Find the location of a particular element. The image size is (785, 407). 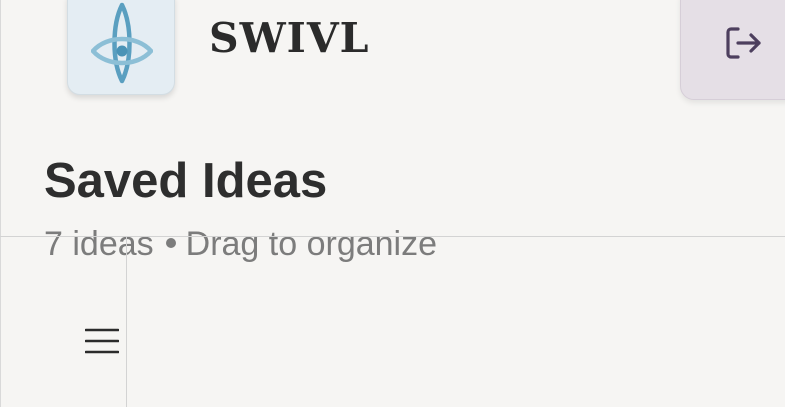

logout-button is located at coordinates (732, 50).